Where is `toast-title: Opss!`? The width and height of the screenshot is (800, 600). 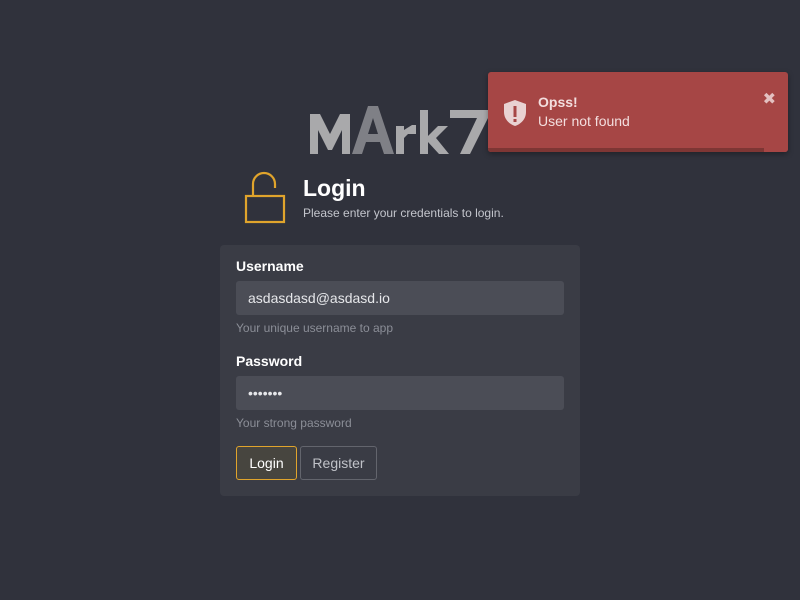 toast-title: Opss! is located at coordinates (558, 102).